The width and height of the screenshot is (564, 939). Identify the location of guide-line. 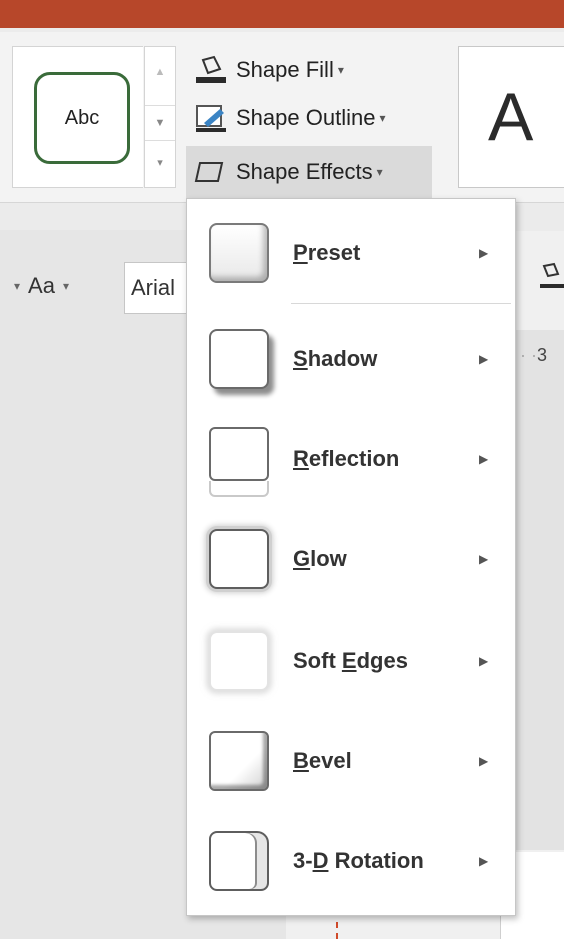
(338, 930).